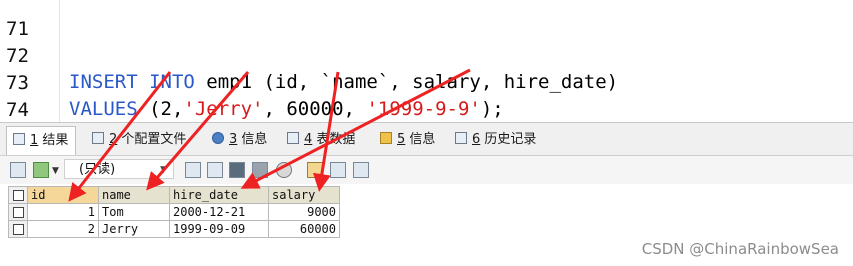  What do you see at coordinates (338, 170) in the screenshot?
I see `form-mode-icon` at bounding box center [338, 170].